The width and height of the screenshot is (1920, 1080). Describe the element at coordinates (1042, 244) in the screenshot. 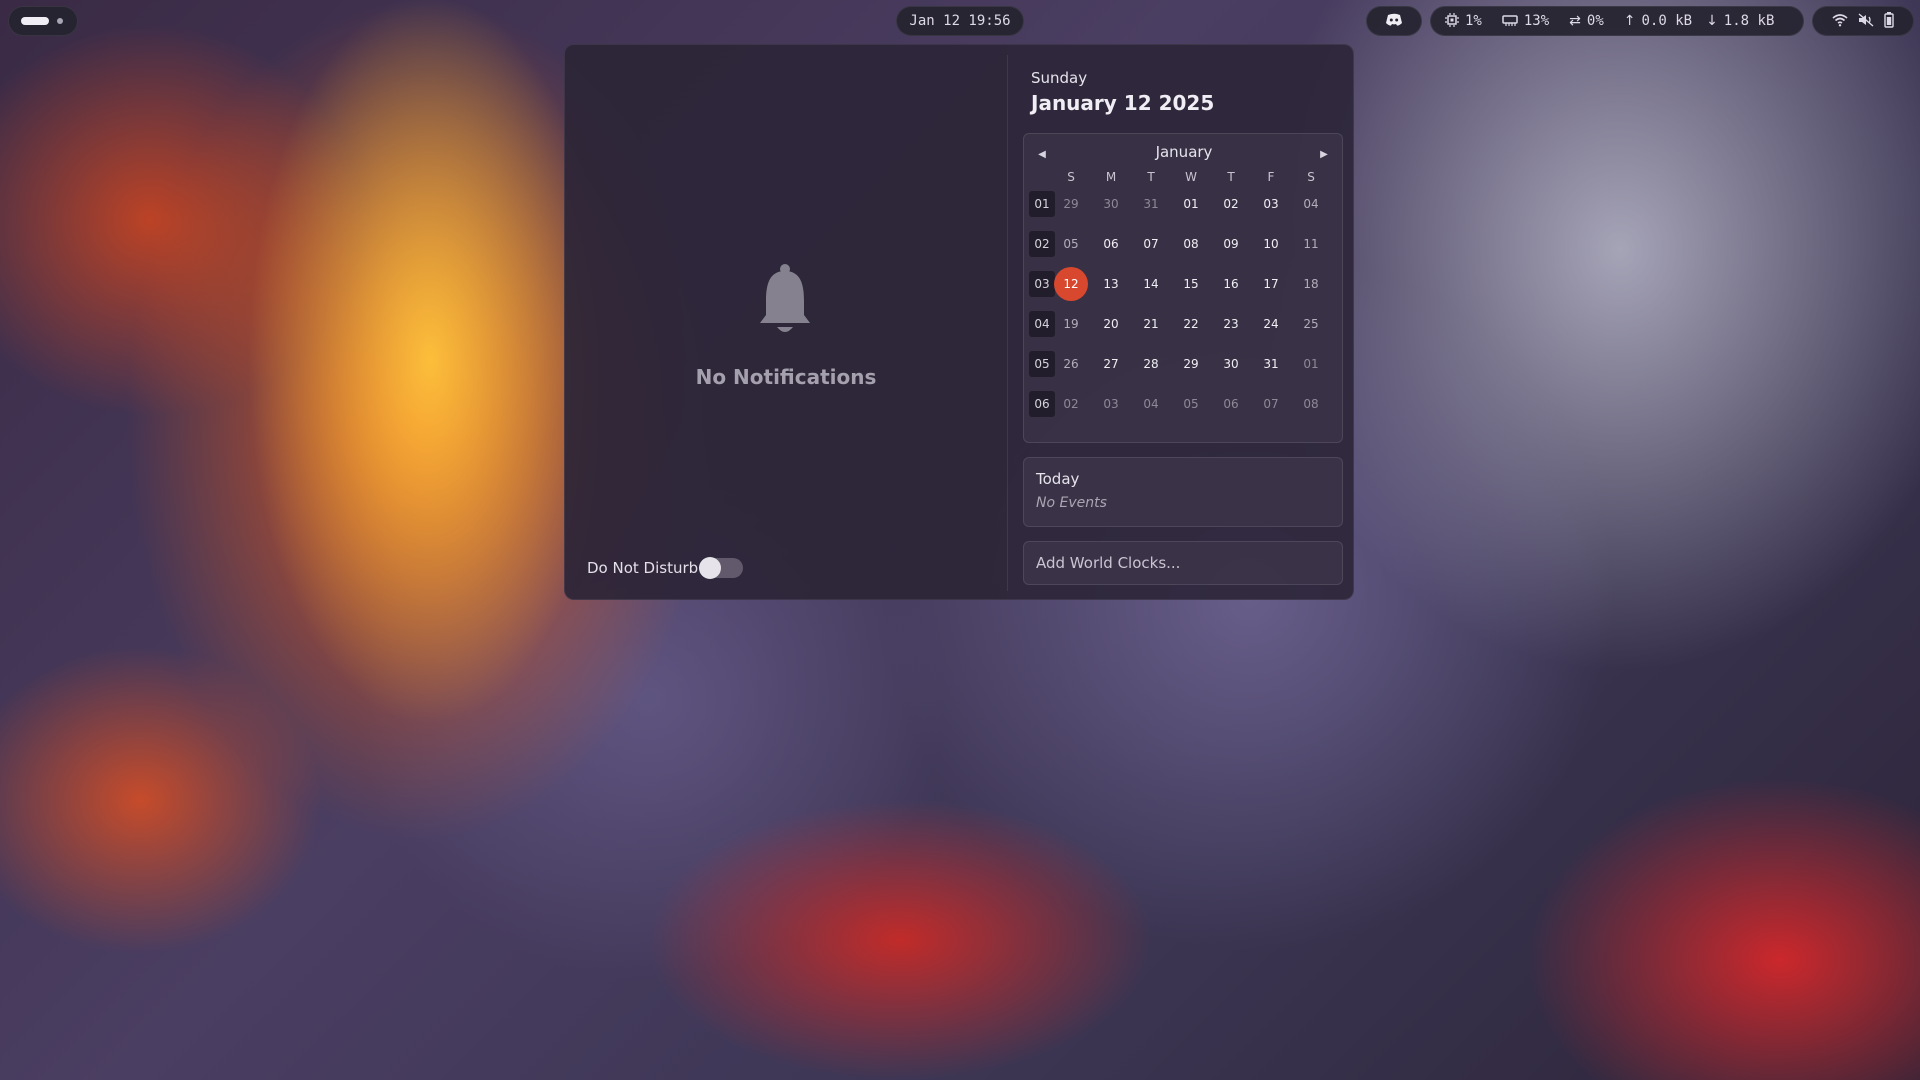

I see `week-number: 02` at that location.